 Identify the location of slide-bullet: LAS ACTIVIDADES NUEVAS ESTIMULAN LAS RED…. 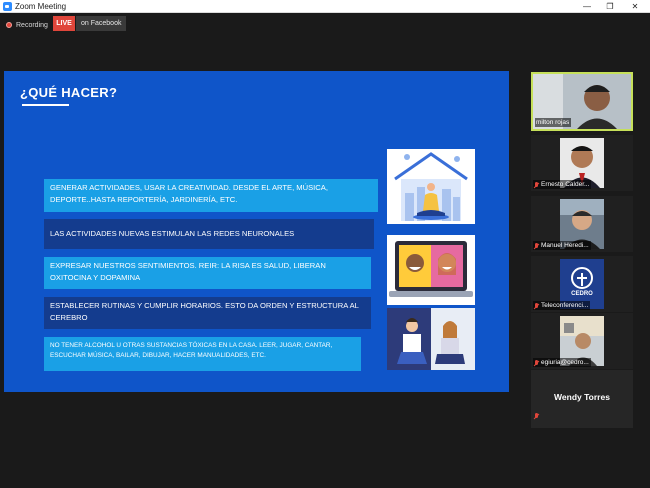
(209, 234).